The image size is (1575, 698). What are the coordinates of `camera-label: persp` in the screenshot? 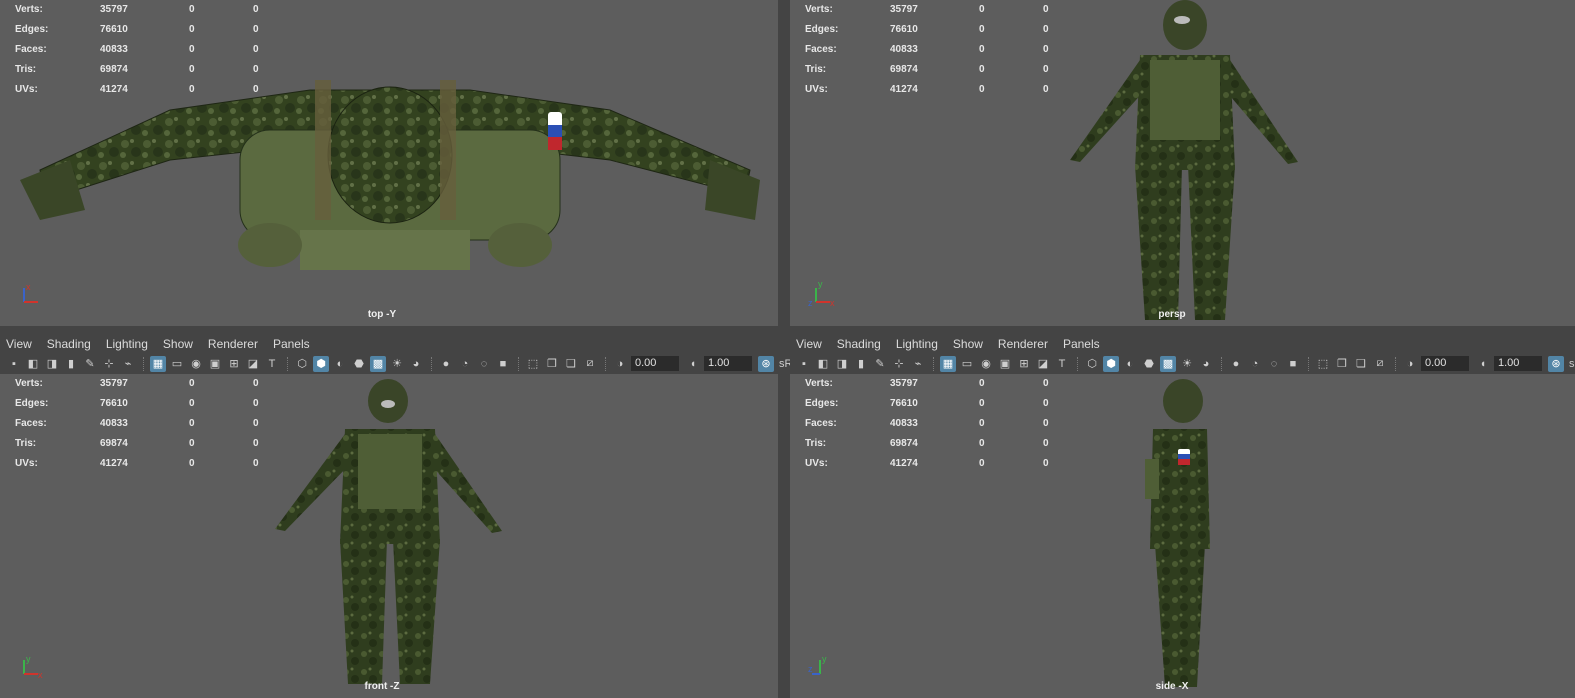 It's located at (1172, 314).